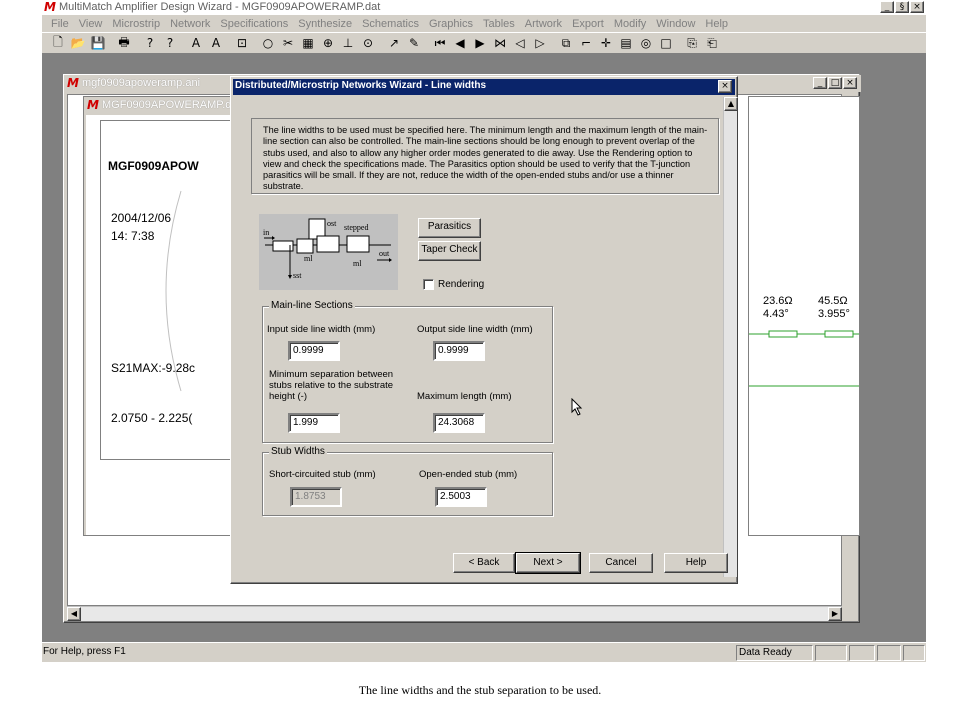  What do you see at coordinates (804, 316) in the screenshot?
I see `schematic-view: 23.6Ω 4.43° 45.5Ω 3.955°` at bounding box center [804, 316].